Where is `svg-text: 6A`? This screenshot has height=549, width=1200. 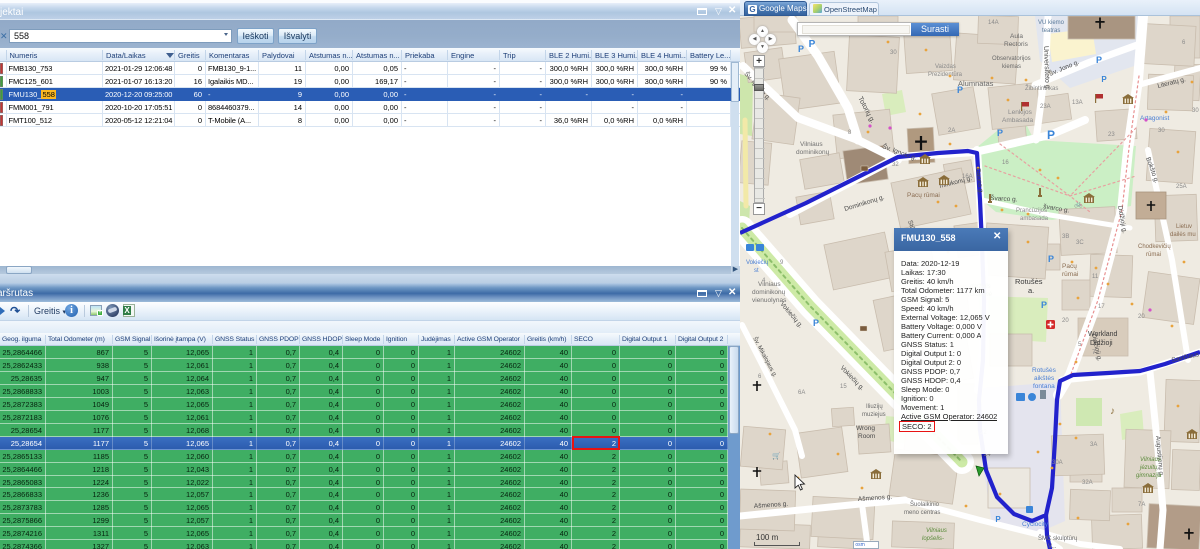 svg-text: 6A is located at coordinates (801, 393).